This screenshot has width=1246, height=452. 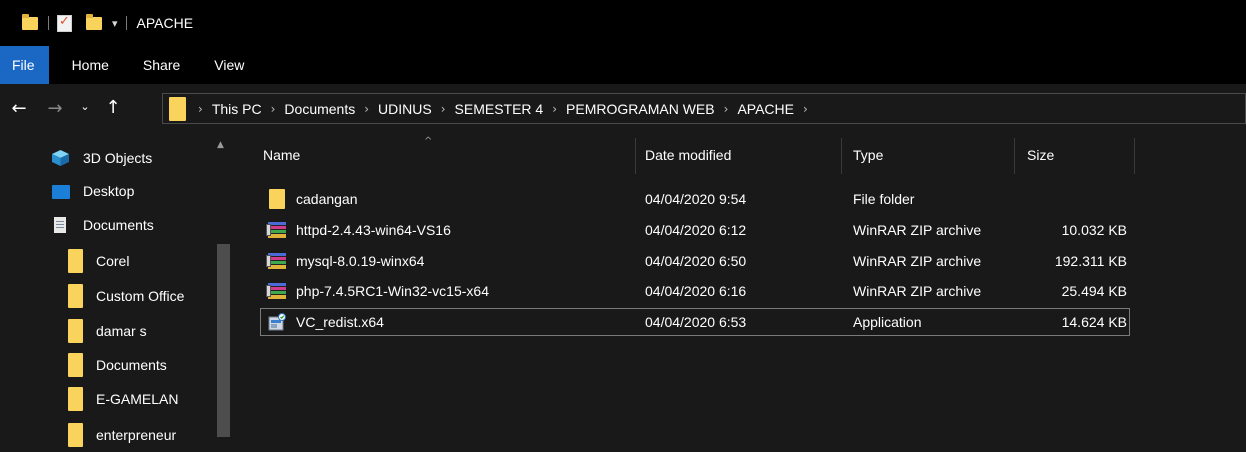 What do you see at coordinates (223, 340) in the screenshot?
I see `scrollbar-thumb` at bounding box center [223, 340].